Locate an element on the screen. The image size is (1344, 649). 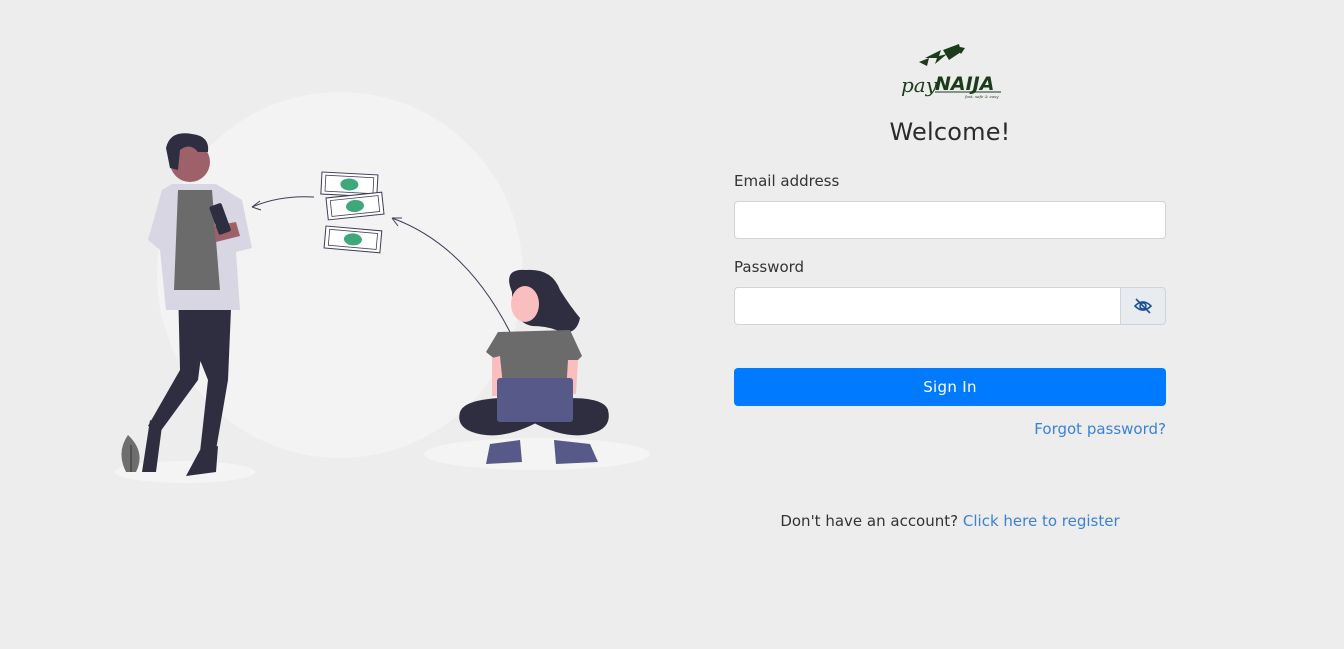
plant-icon is located at coordinates (130, 453).